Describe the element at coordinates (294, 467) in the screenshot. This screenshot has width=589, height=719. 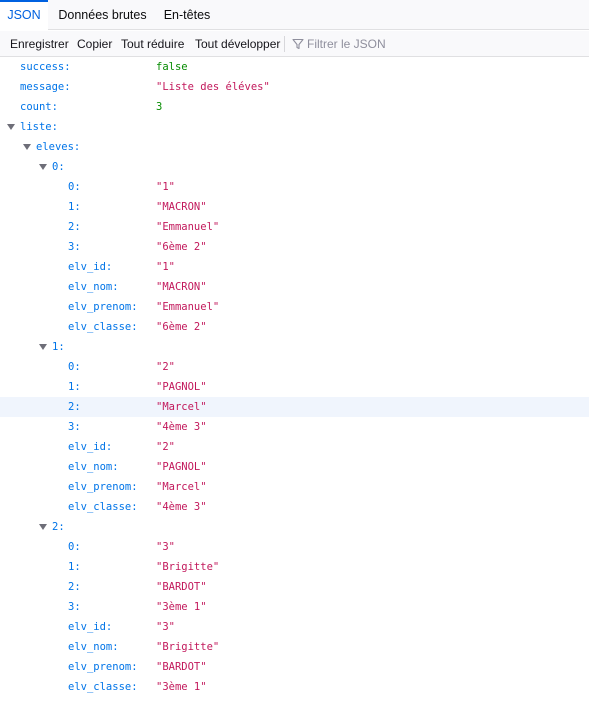
I see `tree-row-field: elv_nom: "PAGNOL"` at that location.